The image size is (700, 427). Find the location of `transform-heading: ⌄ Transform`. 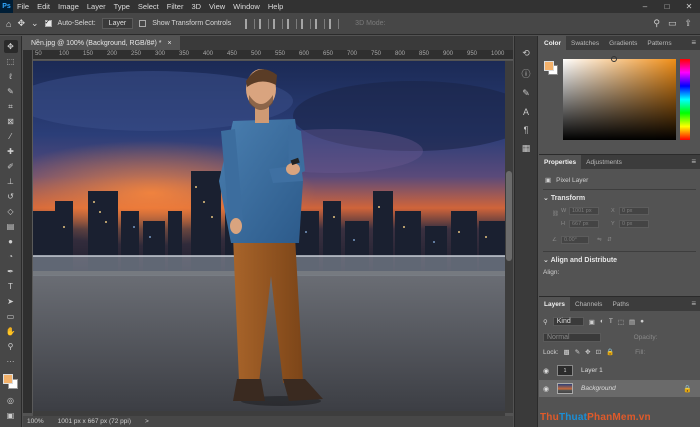

transform-heading: ⌄ Transform is located at coordinates (564, 198).